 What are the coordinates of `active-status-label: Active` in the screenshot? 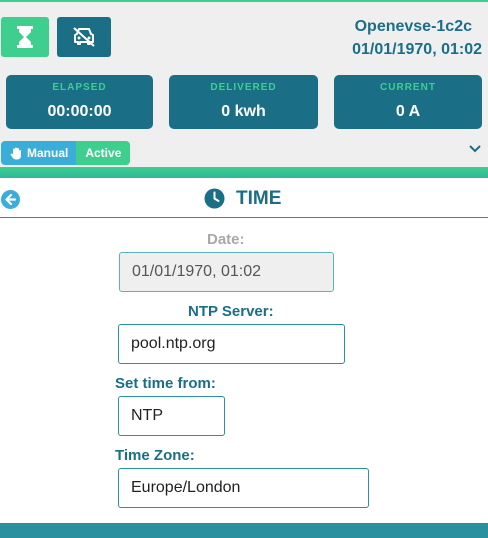 It's located at (103, 153).